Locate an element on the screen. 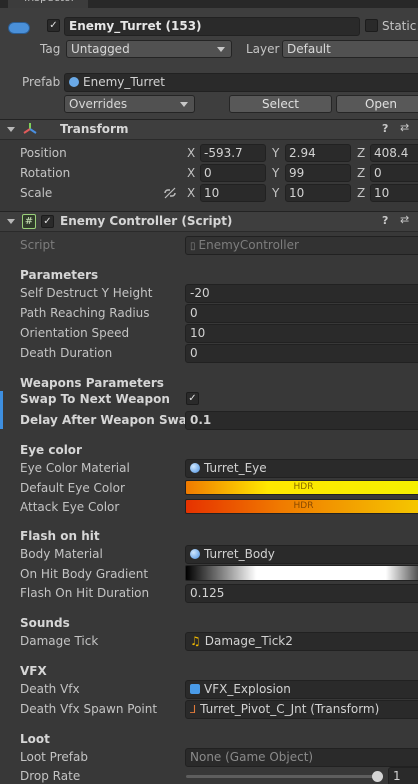 Image resolution: width=418 pixels, height=784 pixels. transform-icon: ⅃ is located at coordinates (193, 709).